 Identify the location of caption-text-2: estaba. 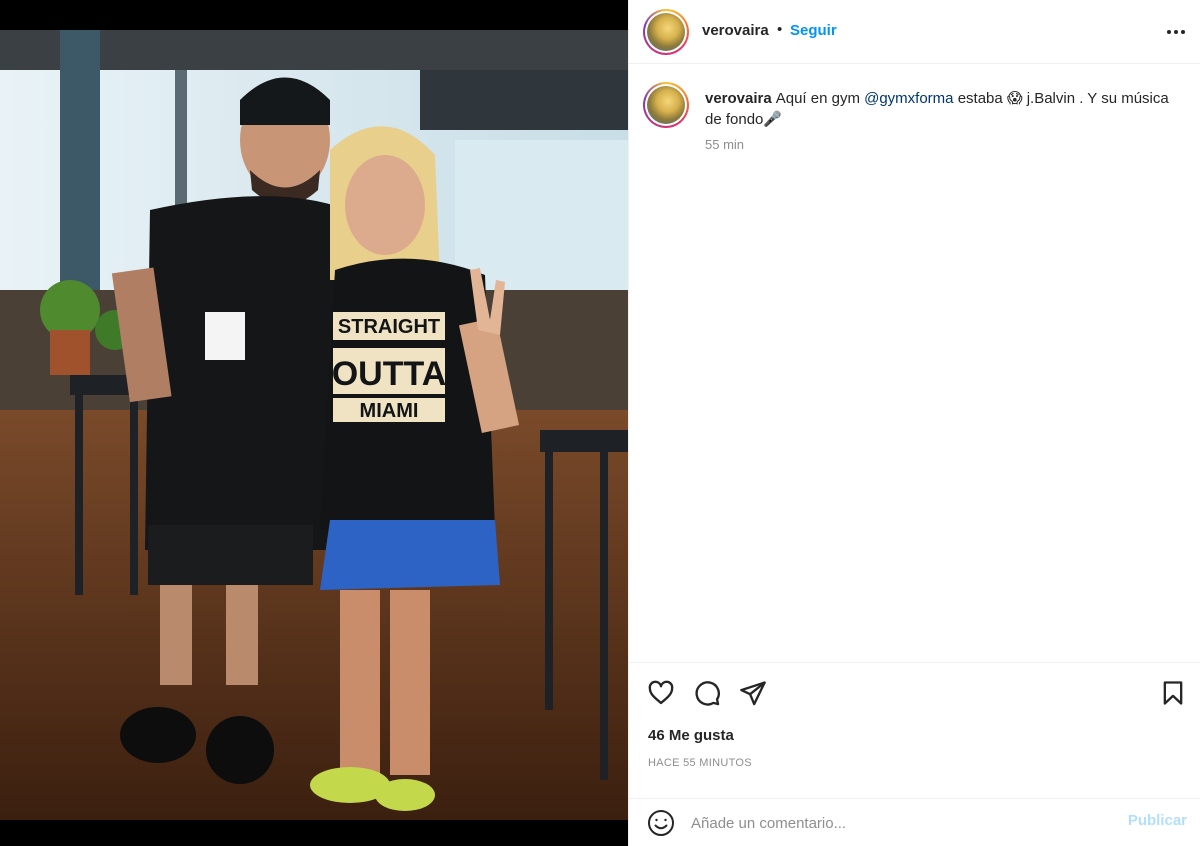
(980, 98).